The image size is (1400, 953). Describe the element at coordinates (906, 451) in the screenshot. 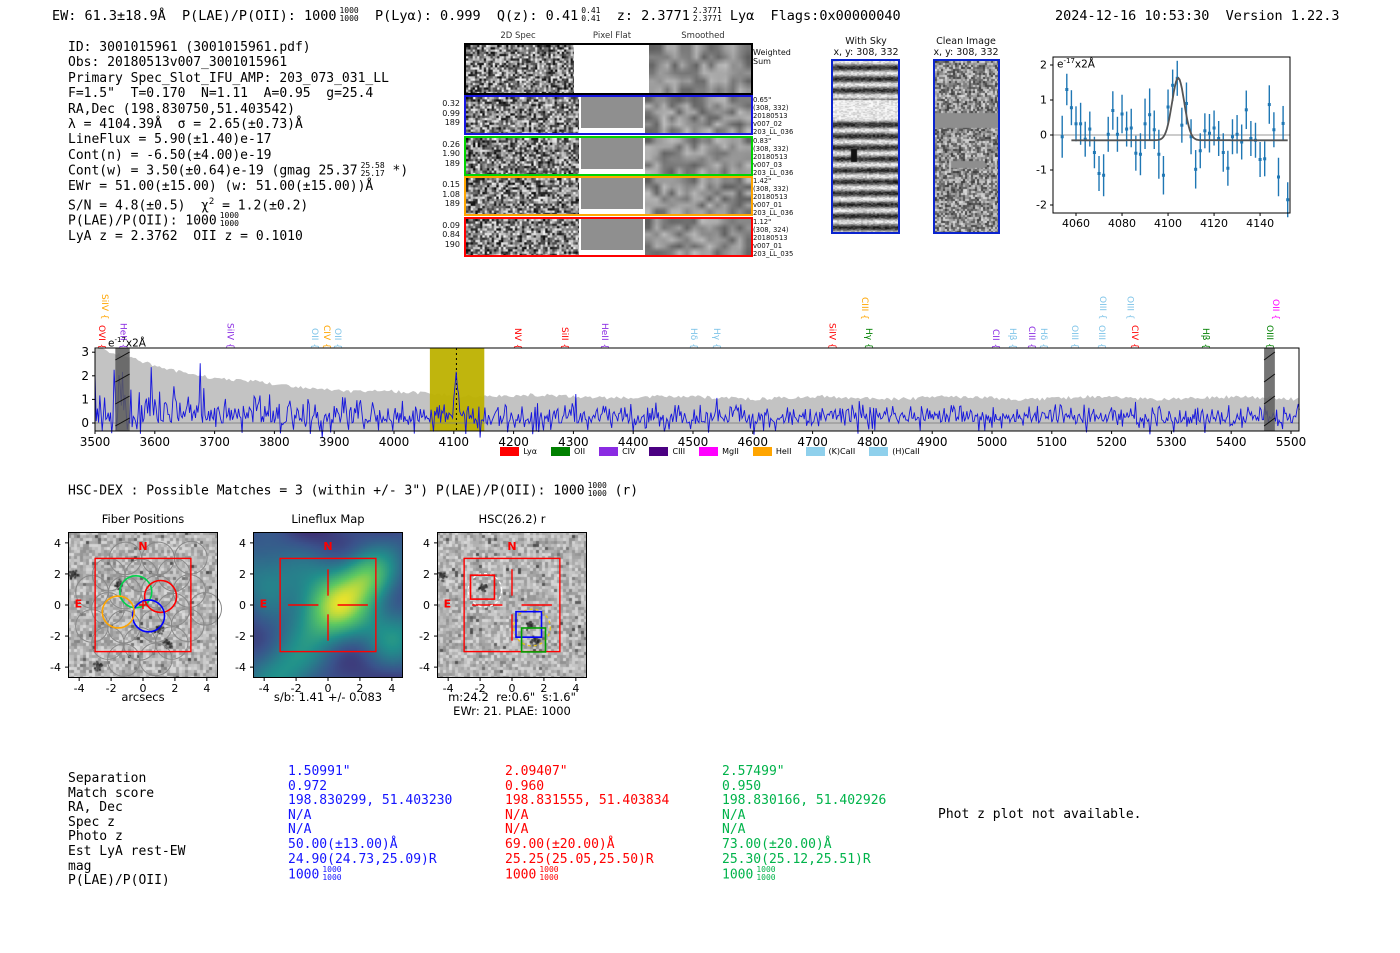

I see `legend-label: (H)CaII` at that location.